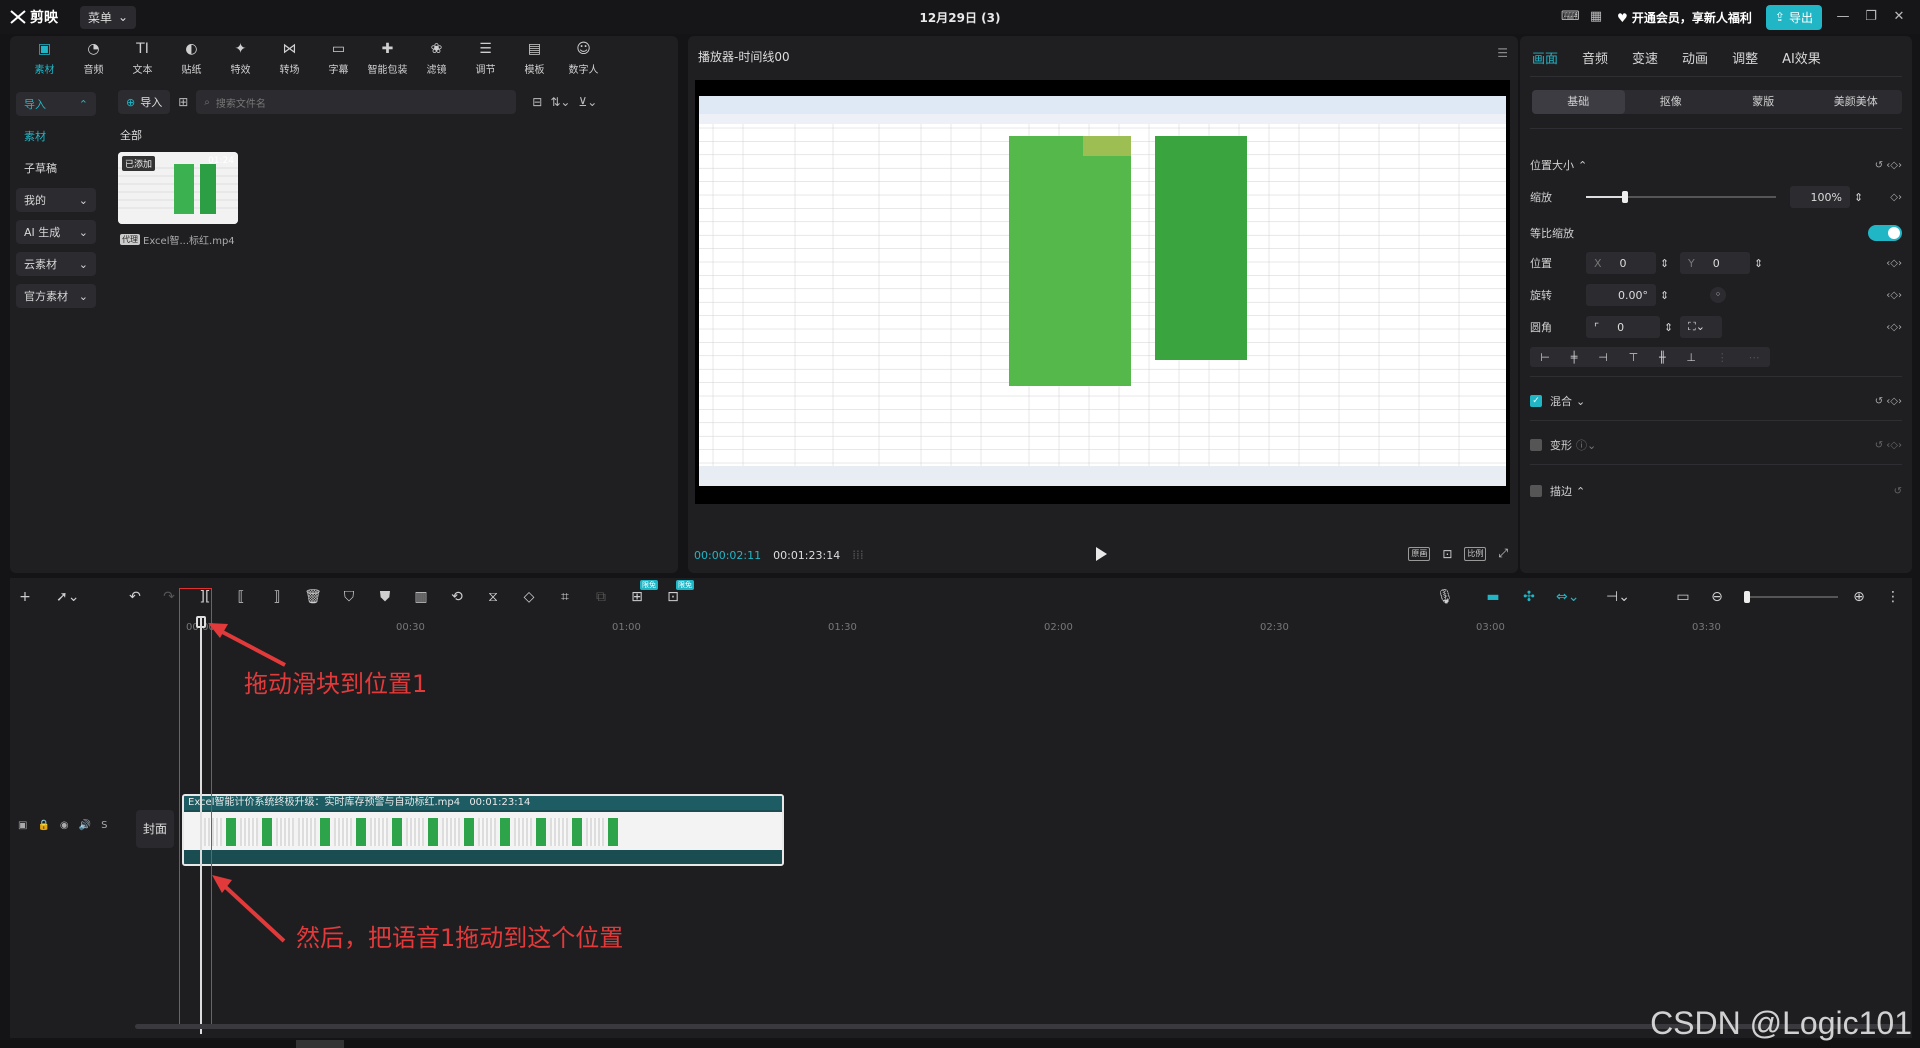 The height and width of the screenshot is (1048, 1920). What do you see at coordinates (25, 597) in the screenshot?
I see `add-track-icon: +` at bounding box center [25, 597].